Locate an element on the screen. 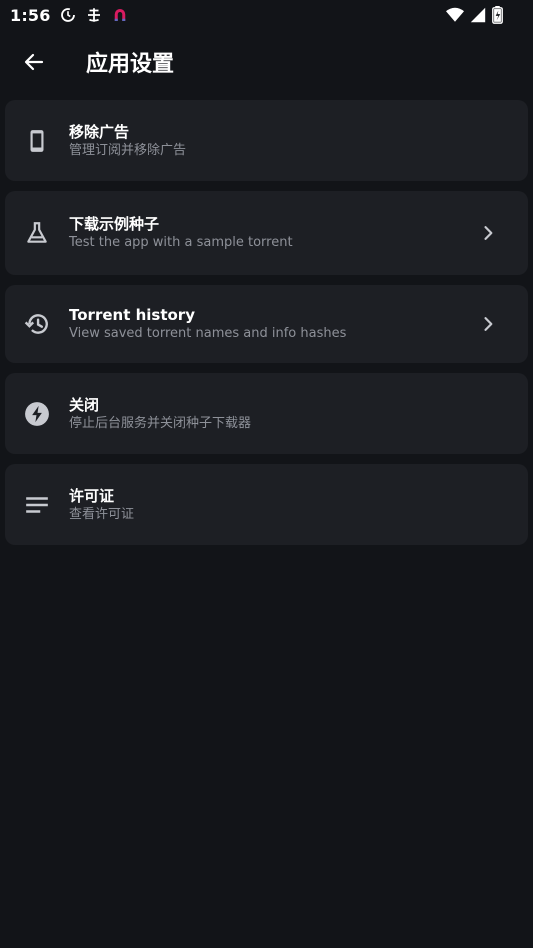 The image size is (533, 948). notes-icon is located at coordinates (37, 504).